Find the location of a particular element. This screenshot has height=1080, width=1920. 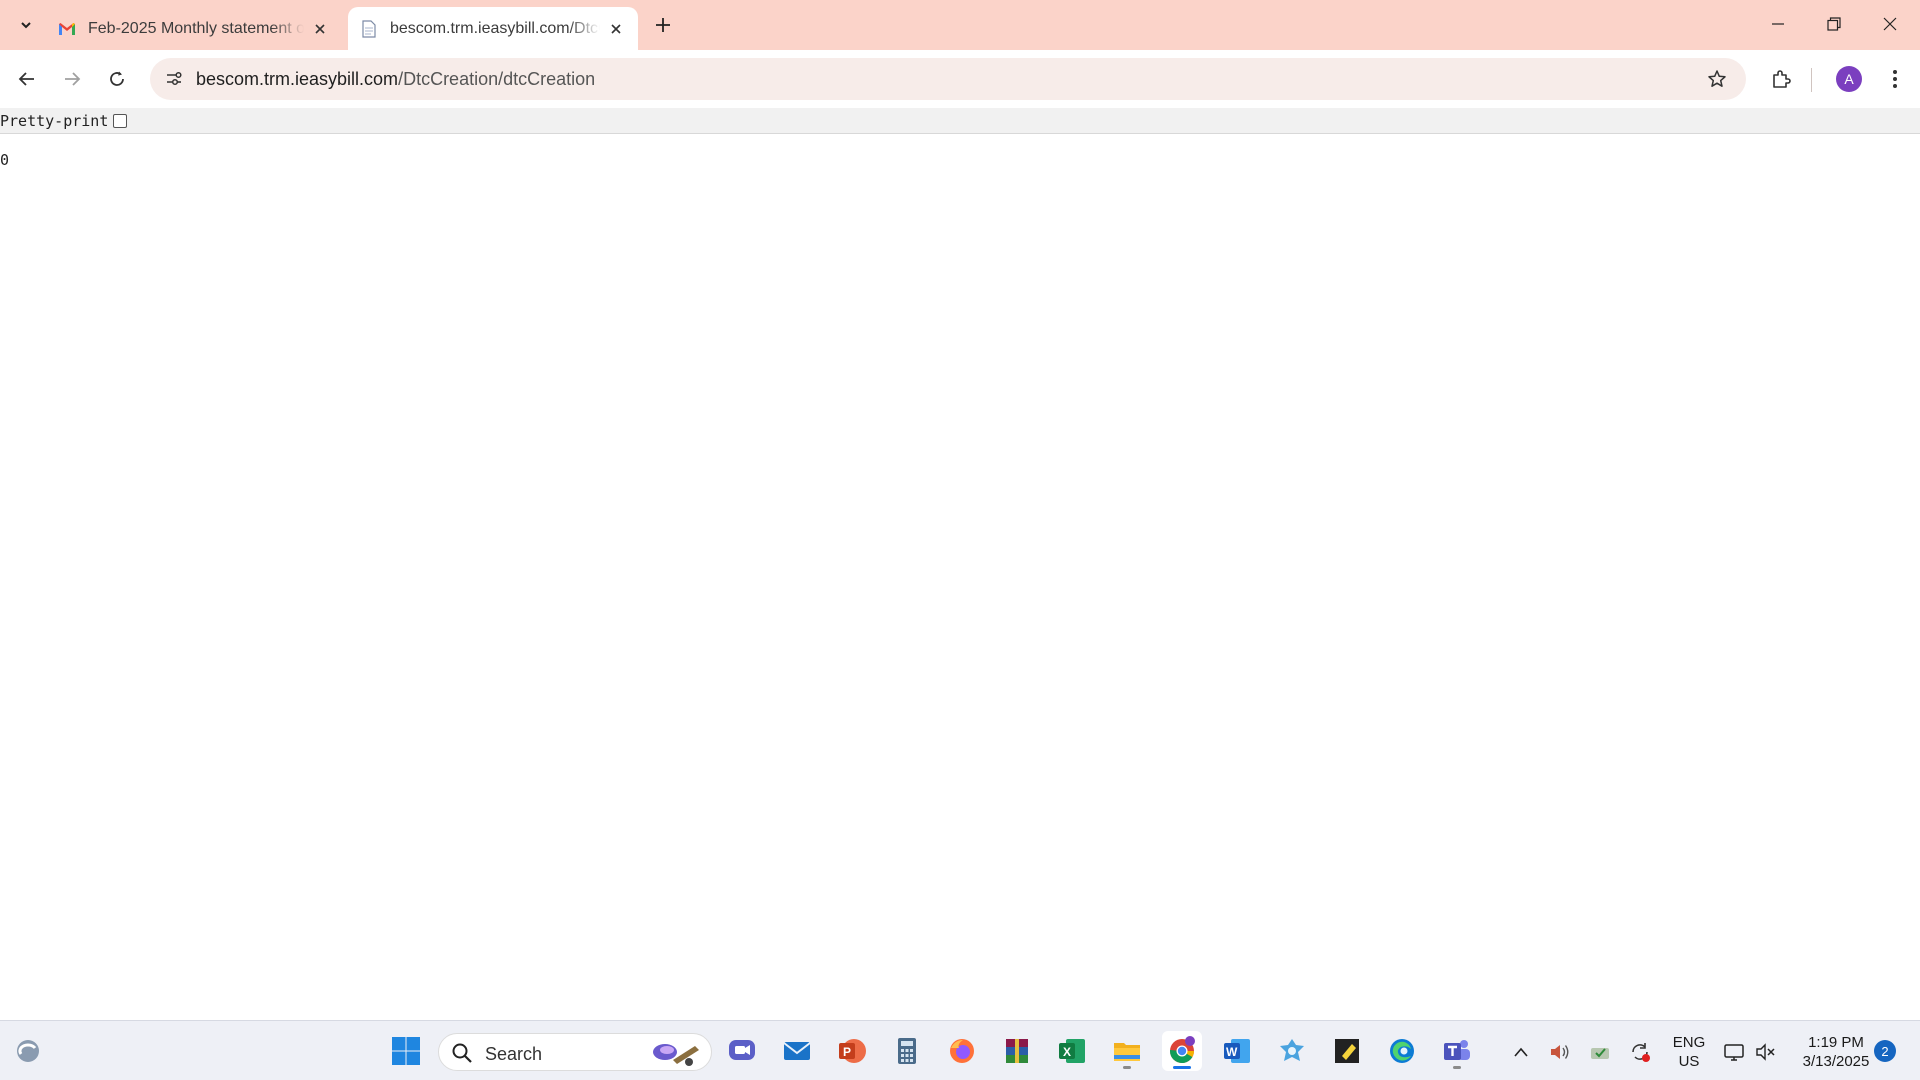

region-code: US is located at coordinates (1689, 1061).